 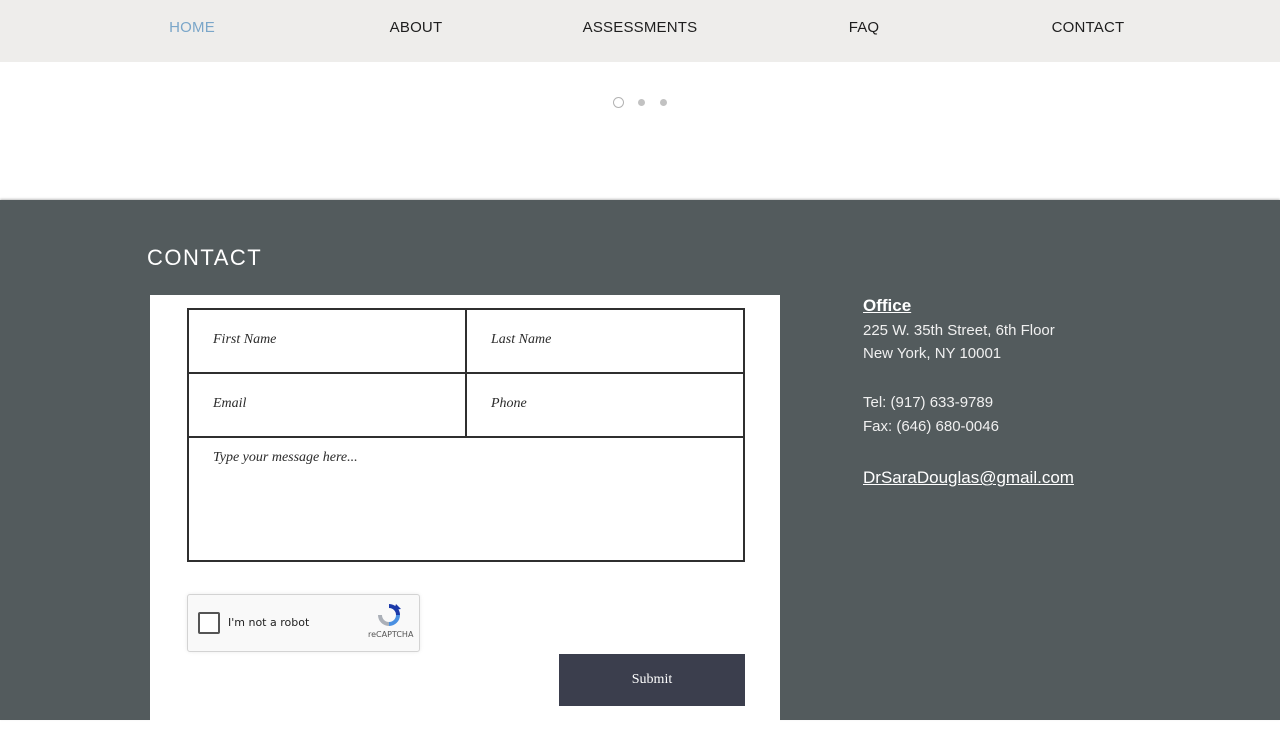 I want to click on nav-item-about: ABOUT, so click(x=416, y=27).